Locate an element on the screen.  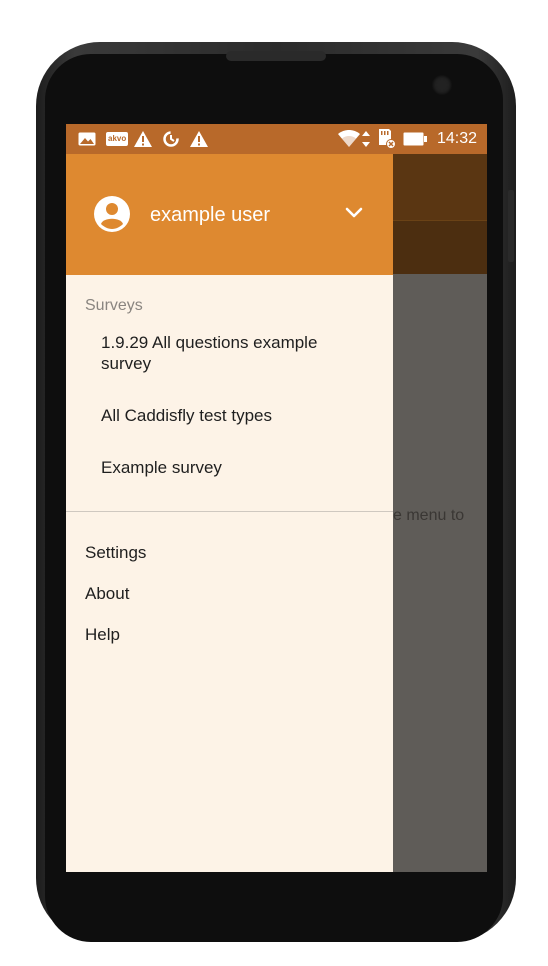
speaker-grille is located at coordinates (276, 56).